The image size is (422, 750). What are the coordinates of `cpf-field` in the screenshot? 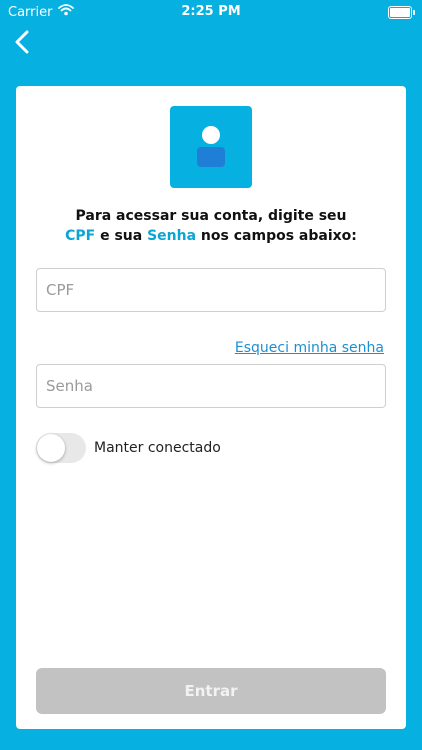 It's located at (211, 290).